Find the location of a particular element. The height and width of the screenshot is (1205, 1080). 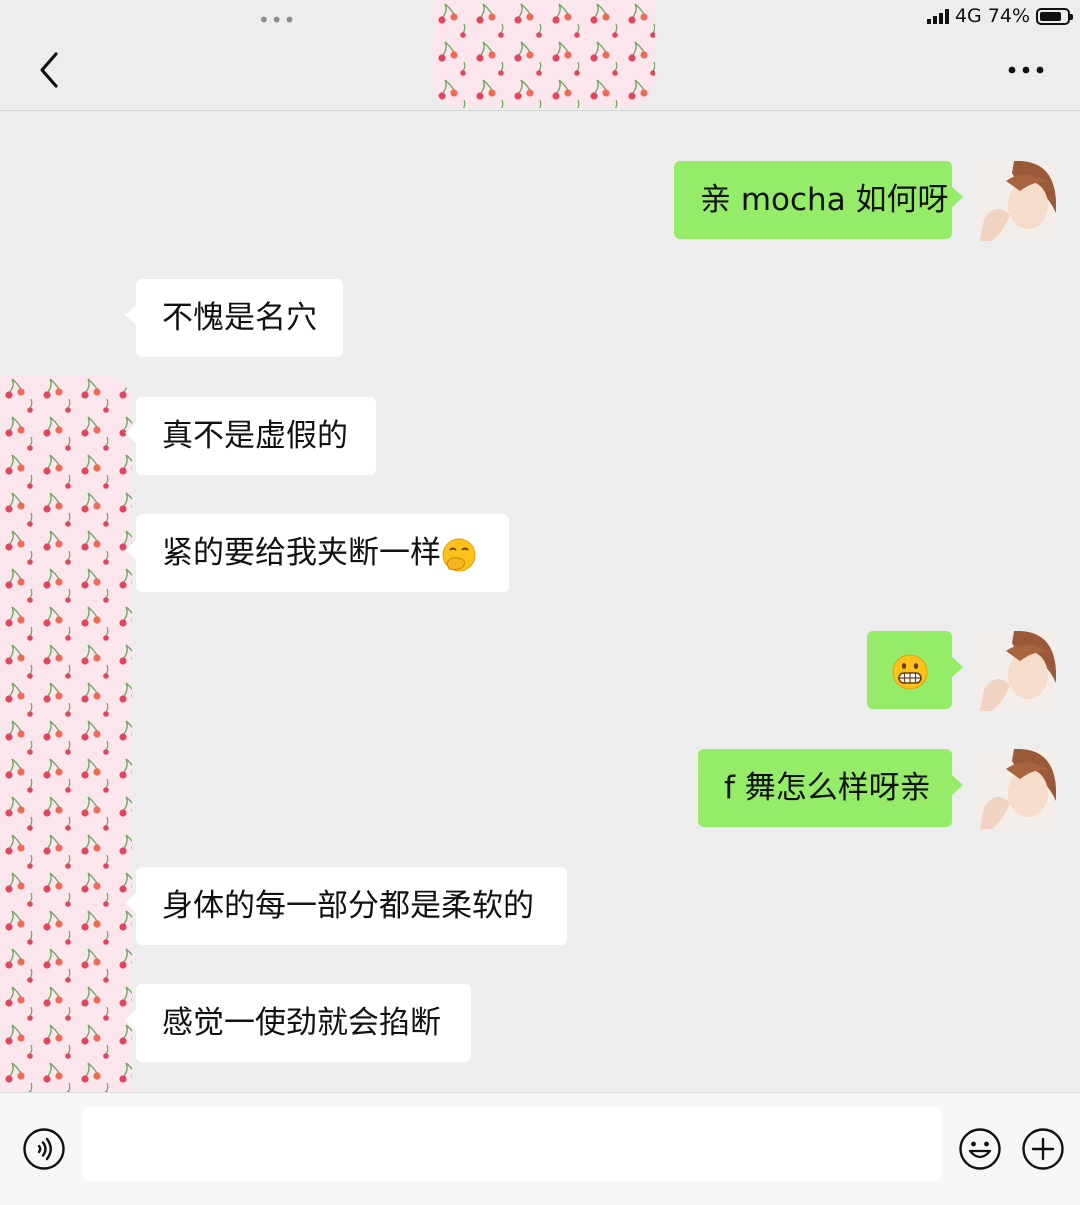

voice-icon is located at coordinates (44, 1149).